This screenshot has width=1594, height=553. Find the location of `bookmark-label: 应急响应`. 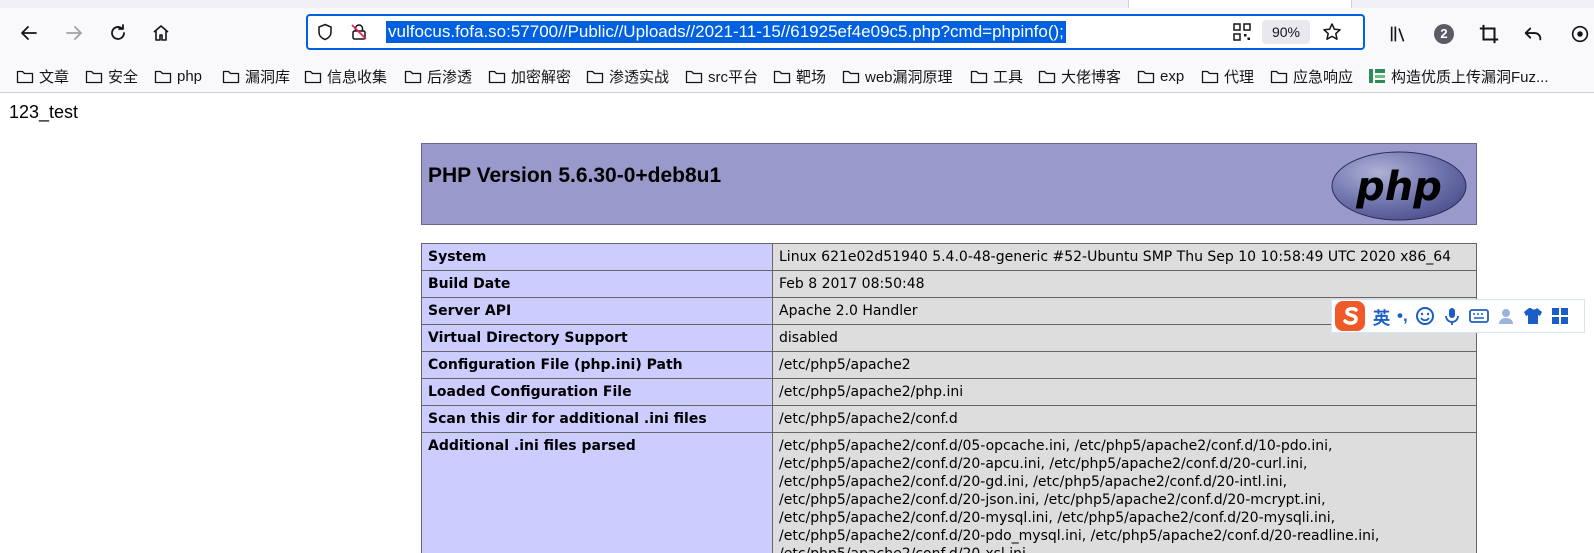

bookmark-label: 应急响应 is located at coordinates (1323, 77).